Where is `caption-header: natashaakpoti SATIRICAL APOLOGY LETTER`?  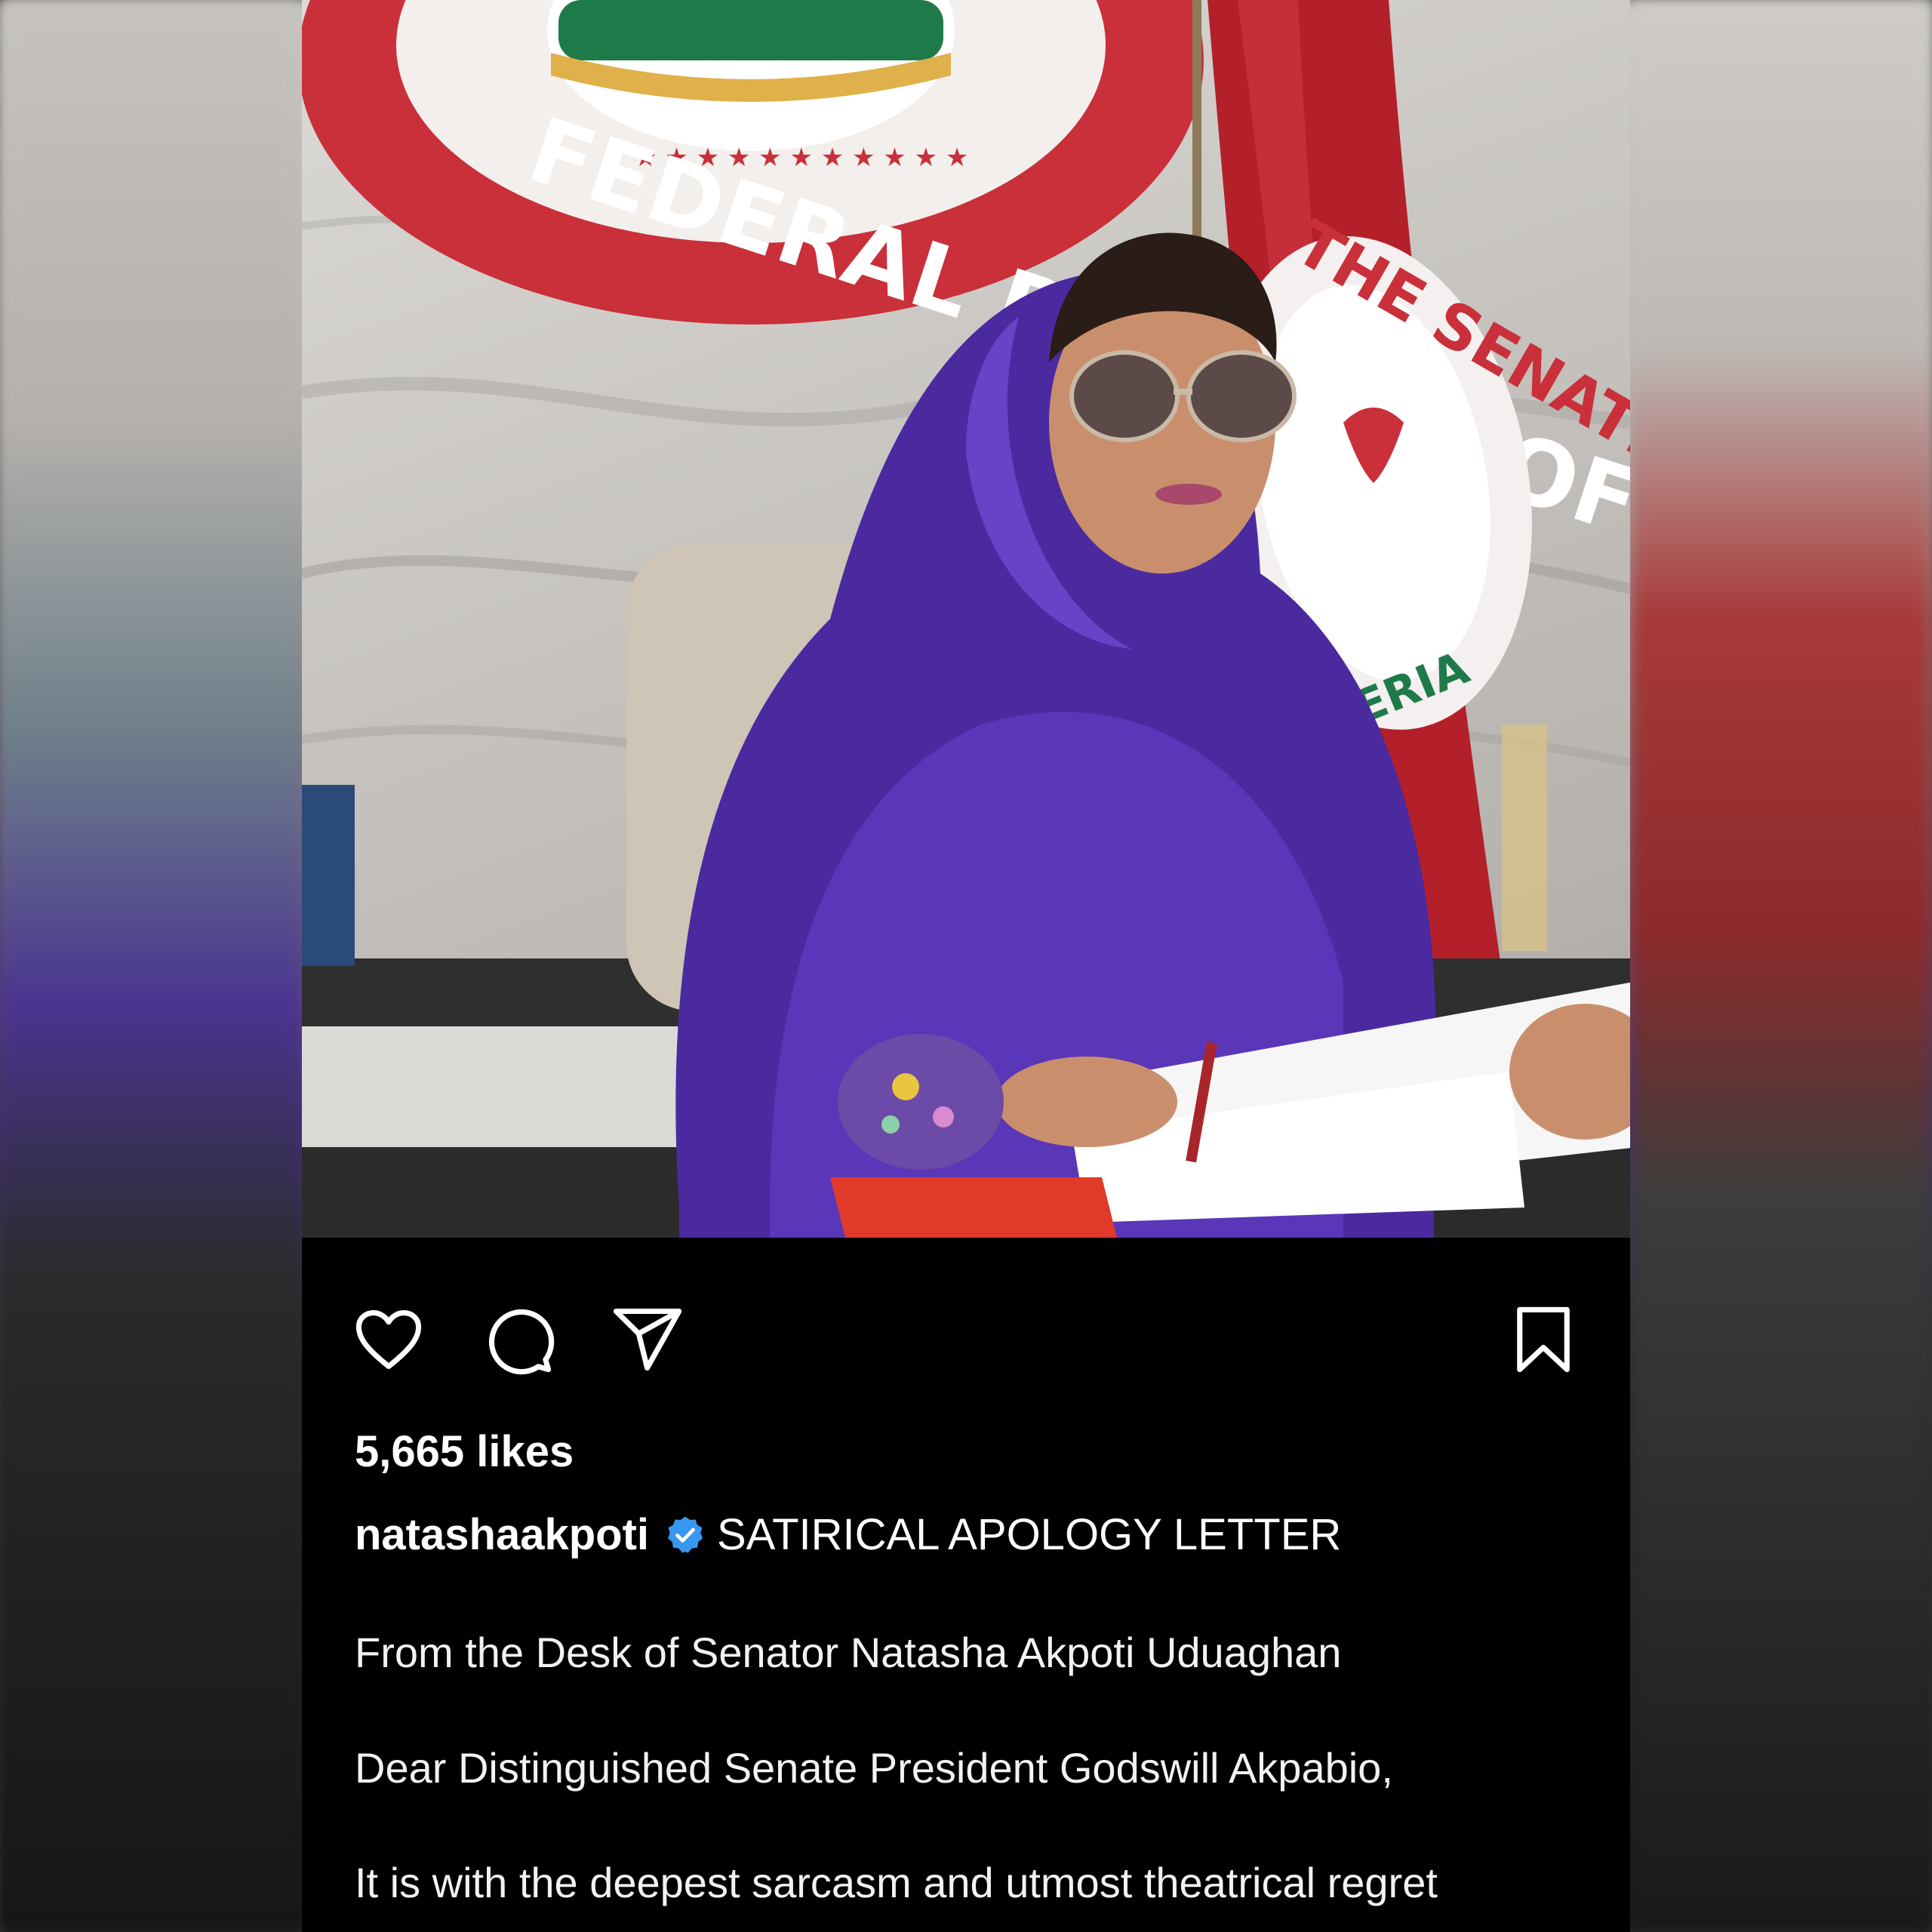
caption-header: natashaakpoti SATIRICAL APOLOGY LETTER is located at coordinates (973, 1534).